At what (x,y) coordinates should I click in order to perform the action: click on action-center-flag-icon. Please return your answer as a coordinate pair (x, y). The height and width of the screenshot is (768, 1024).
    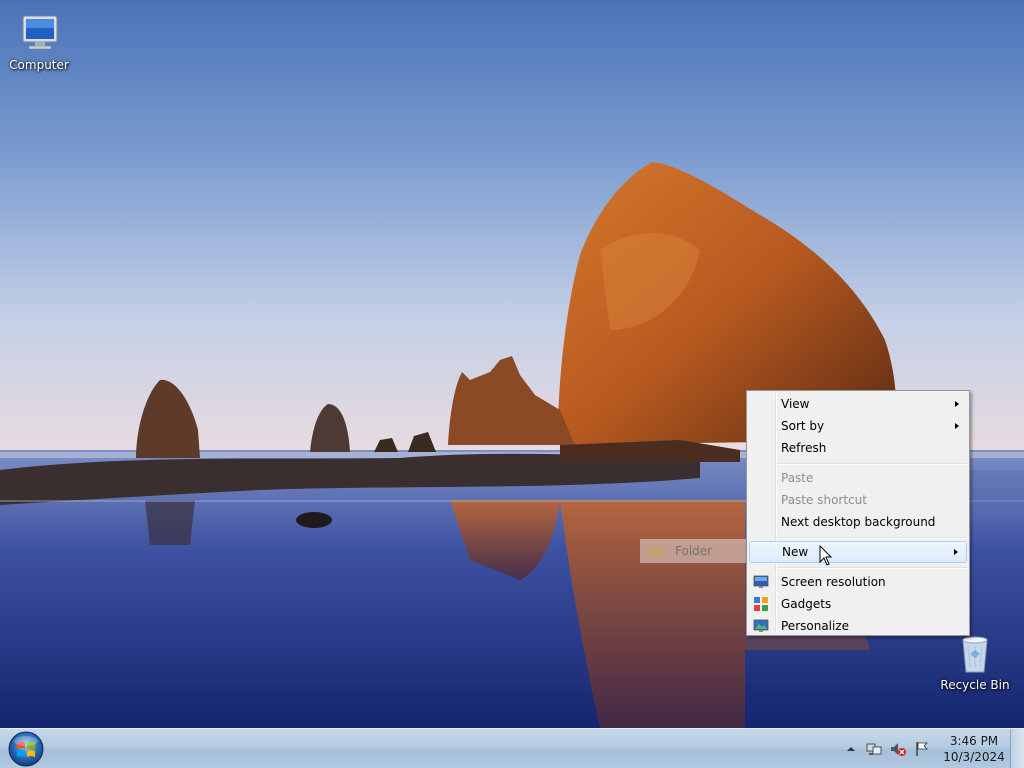
    Looking at the image, I should click on (922, 749).